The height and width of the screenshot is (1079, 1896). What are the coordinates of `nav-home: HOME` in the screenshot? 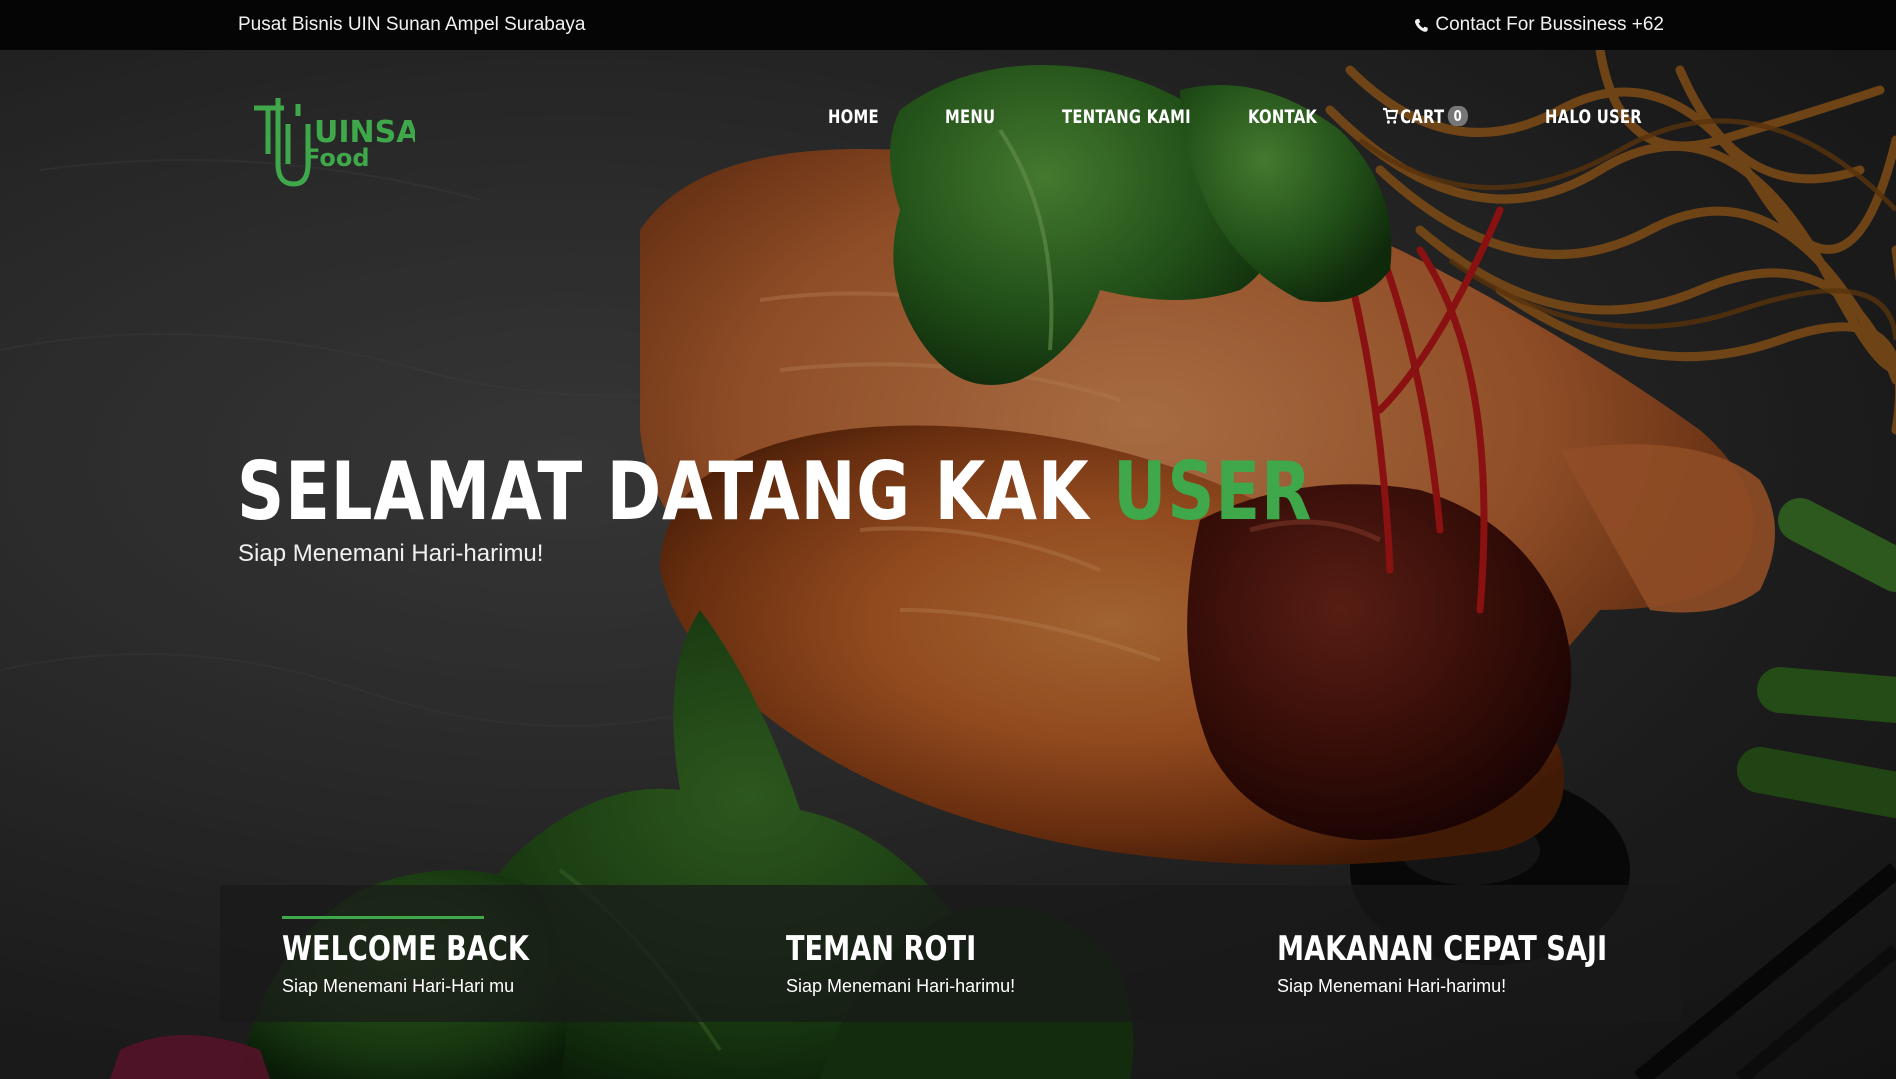 It's located at (853, 117).